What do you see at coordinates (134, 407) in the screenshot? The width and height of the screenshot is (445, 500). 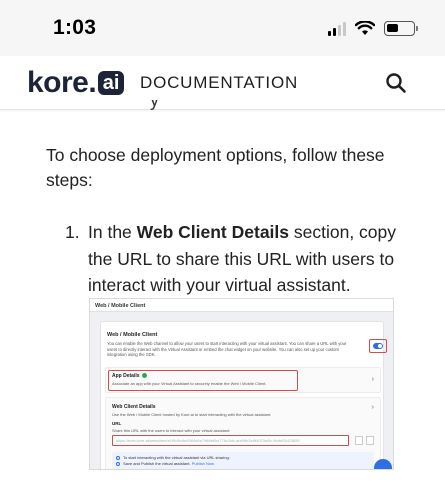 I see `shot-wc-title: Web Client Details` at bounding box center [134, 407].